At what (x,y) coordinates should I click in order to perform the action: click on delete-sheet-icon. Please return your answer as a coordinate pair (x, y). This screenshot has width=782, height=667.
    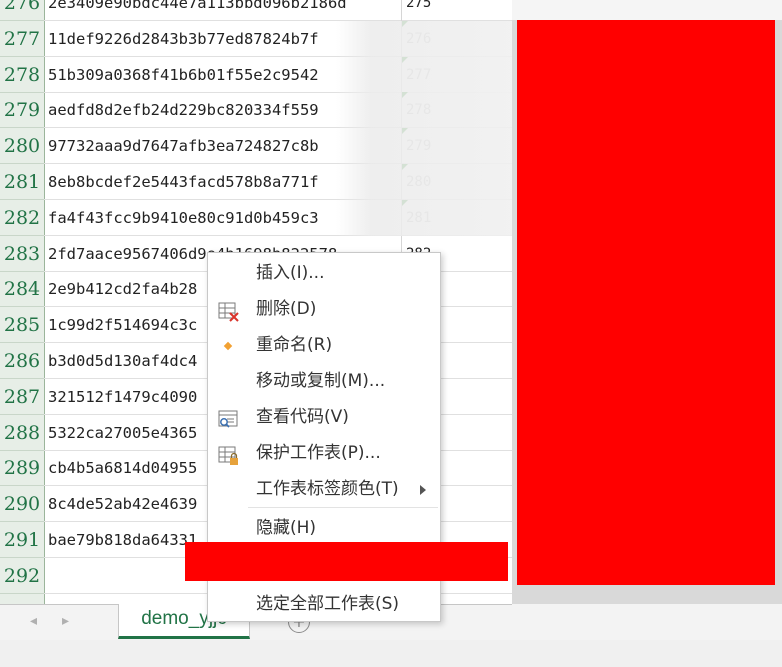
    Looking at the image, I should click on (229, 310).